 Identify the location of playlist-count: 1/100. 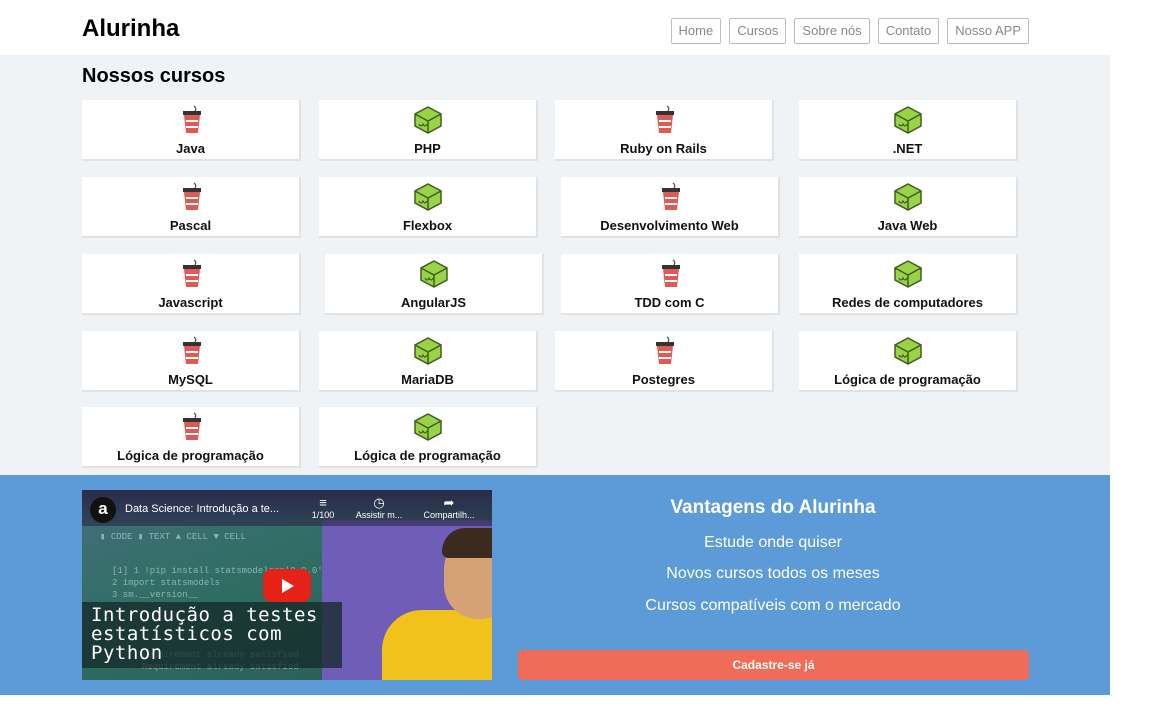
(323, 515).